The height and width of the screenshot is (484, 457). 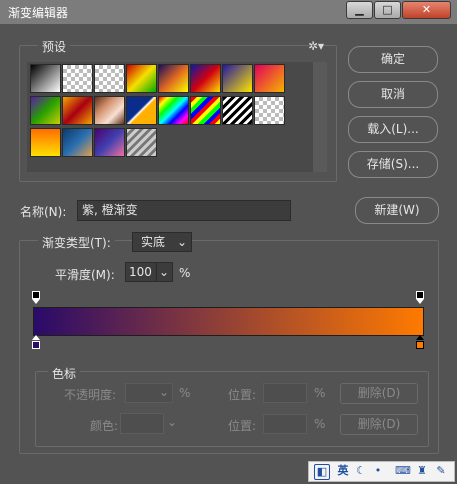 What do you see at coordinates (140, 272) in the screenshot?
I see `smoothness-value: 100` at bounding box center [140, 272].